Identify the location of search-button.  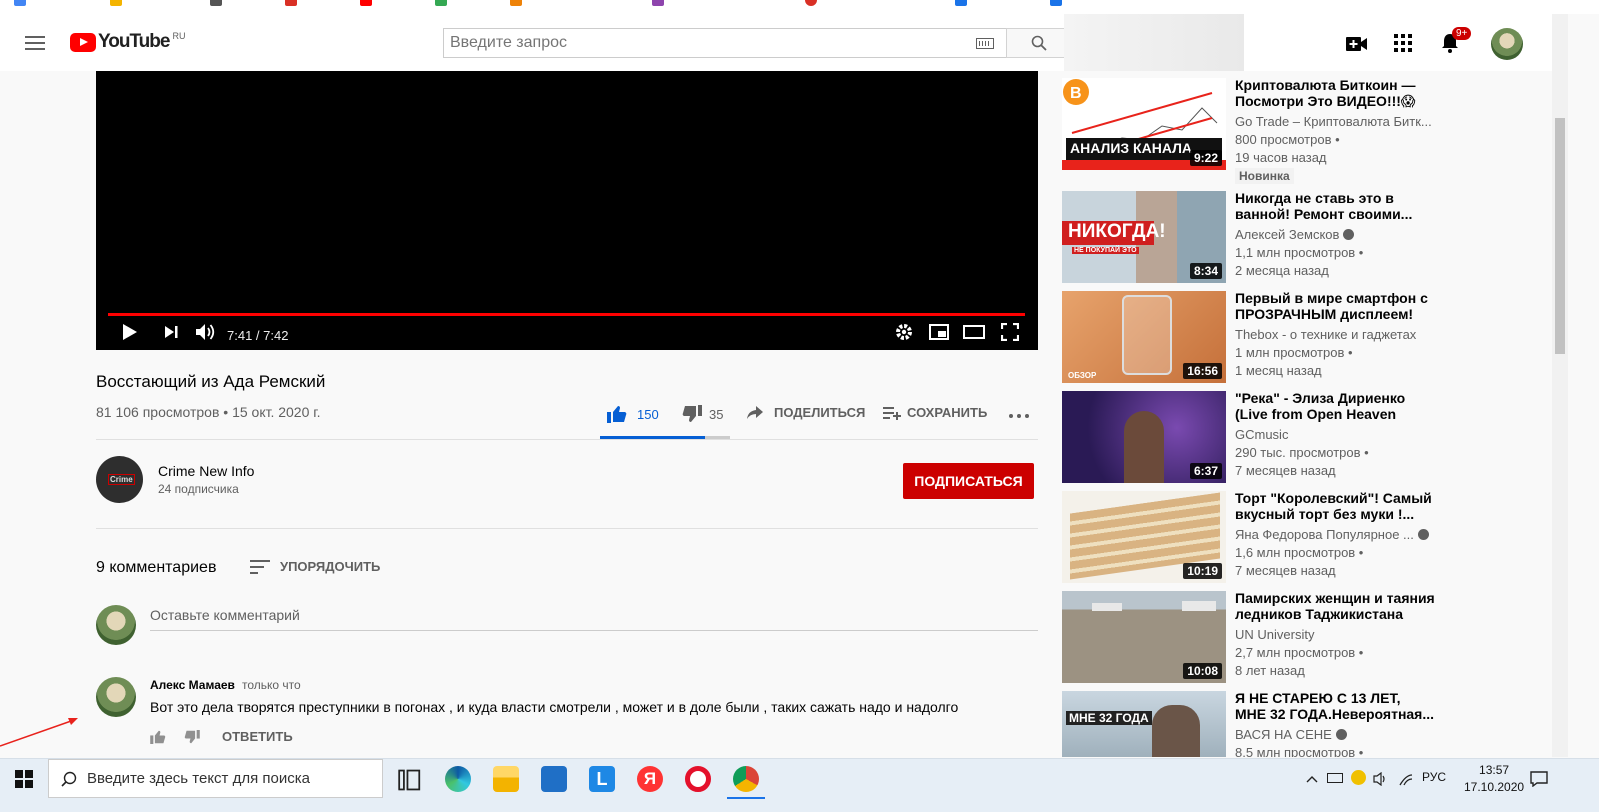
(1038, 43).